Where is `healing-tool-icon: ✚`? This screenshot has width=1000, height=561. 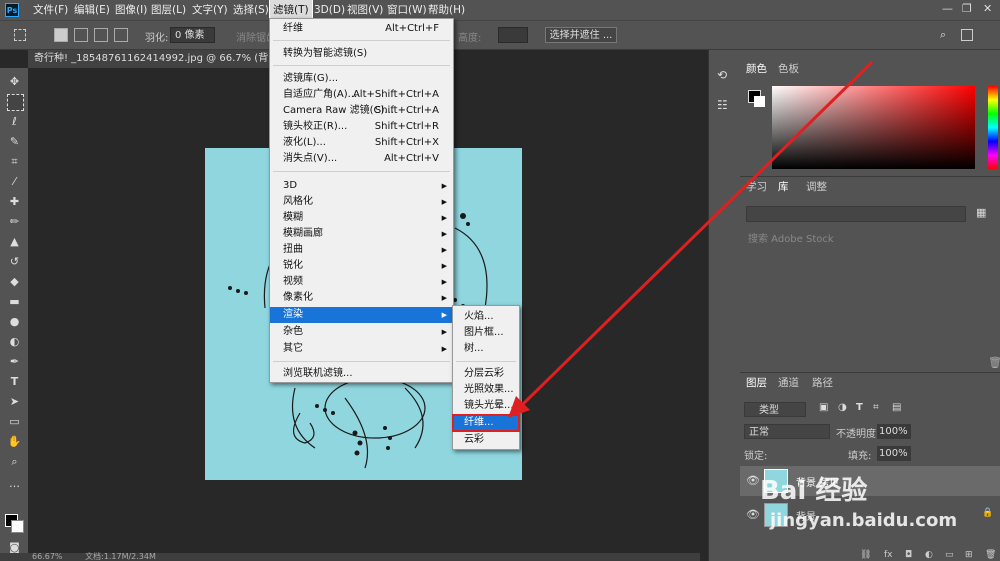
healing-tool-icon: ✚ is located at coordinates (14, 201).